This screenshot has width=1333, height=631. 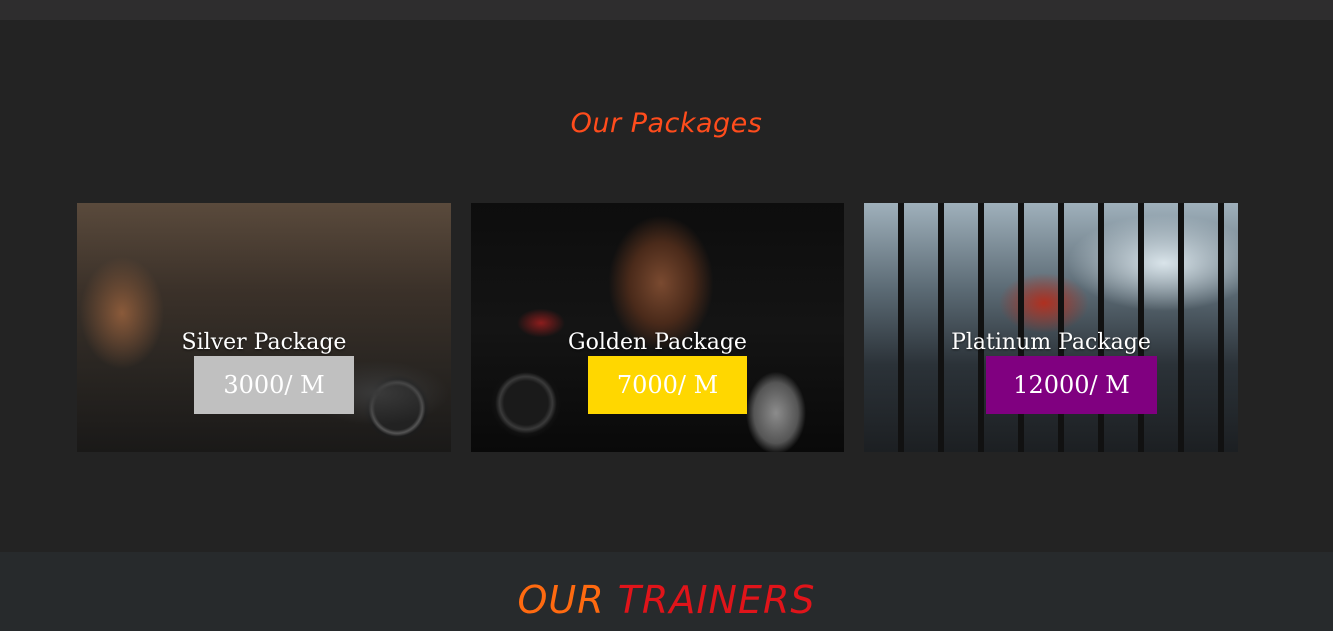 What do you see at coordinates (657, 342) in the screenshot?
I see `package-name: Golden Package` at bounding box center [657, 342].